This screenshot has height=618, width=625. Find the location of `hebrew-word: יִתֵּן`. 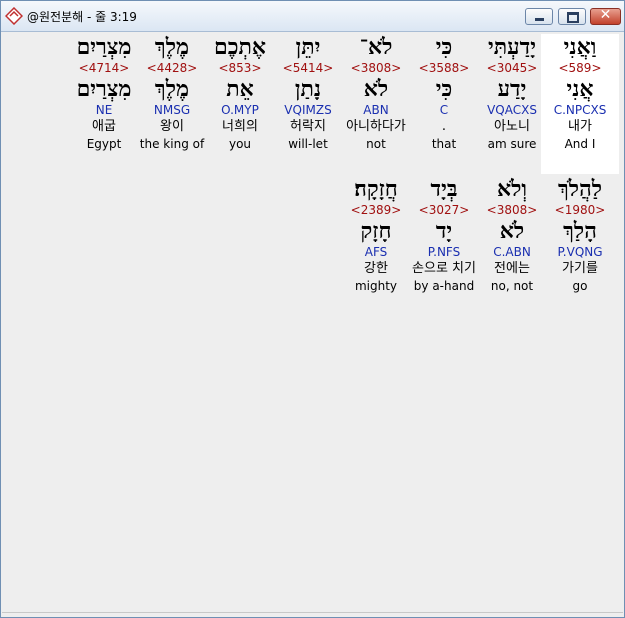

hebrew-word: יִתֵּן is located at coordinates (308, 47).